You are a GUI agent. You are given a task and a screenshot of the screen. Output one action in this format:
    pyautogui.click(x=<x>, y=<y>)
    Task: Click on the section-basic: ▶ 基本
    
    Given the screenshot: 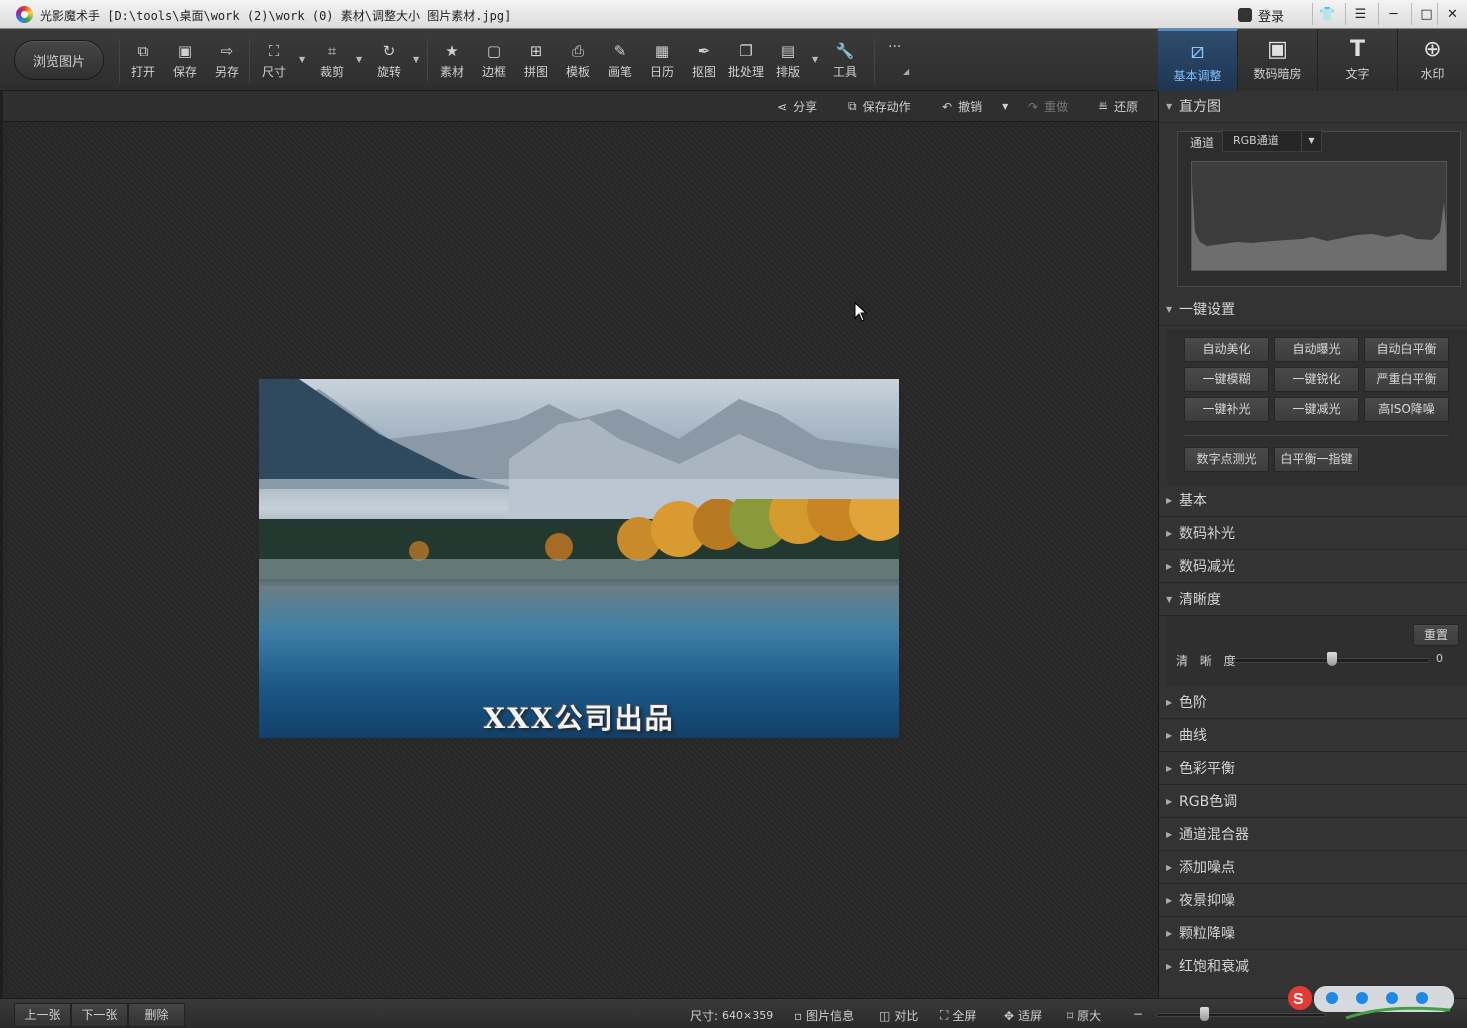 What is the action you would take?
    pyautogui.click(x=1313, y=501)
    